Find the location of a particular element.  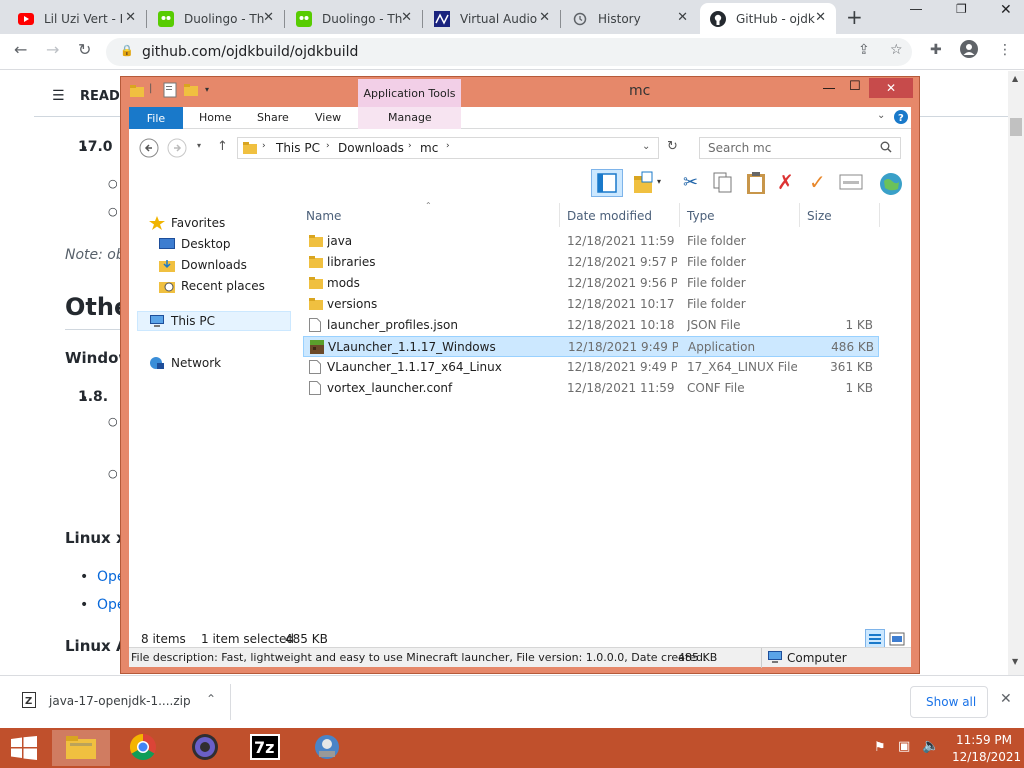

close-window-button: ✕ is located at coordinates (891, 88).